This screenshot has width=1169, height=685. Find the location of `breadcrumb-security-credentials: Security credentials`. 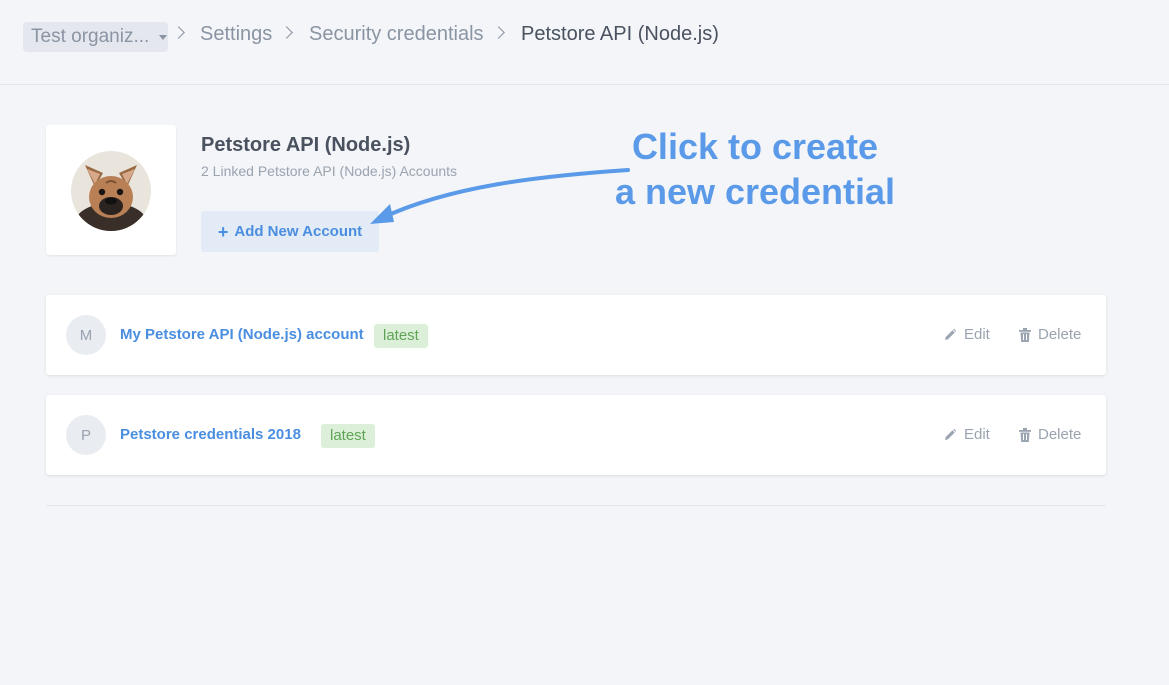

breadcrumb-security-credentials: Security credentials is located at coordinates (396, 34).